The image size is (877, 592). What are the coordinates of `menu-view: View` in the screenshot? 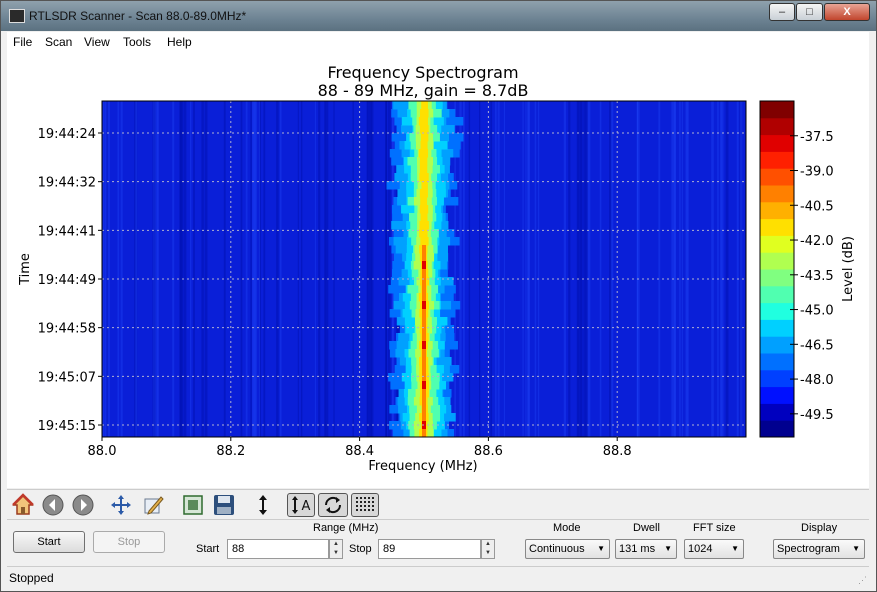 It's located at (97, 42).